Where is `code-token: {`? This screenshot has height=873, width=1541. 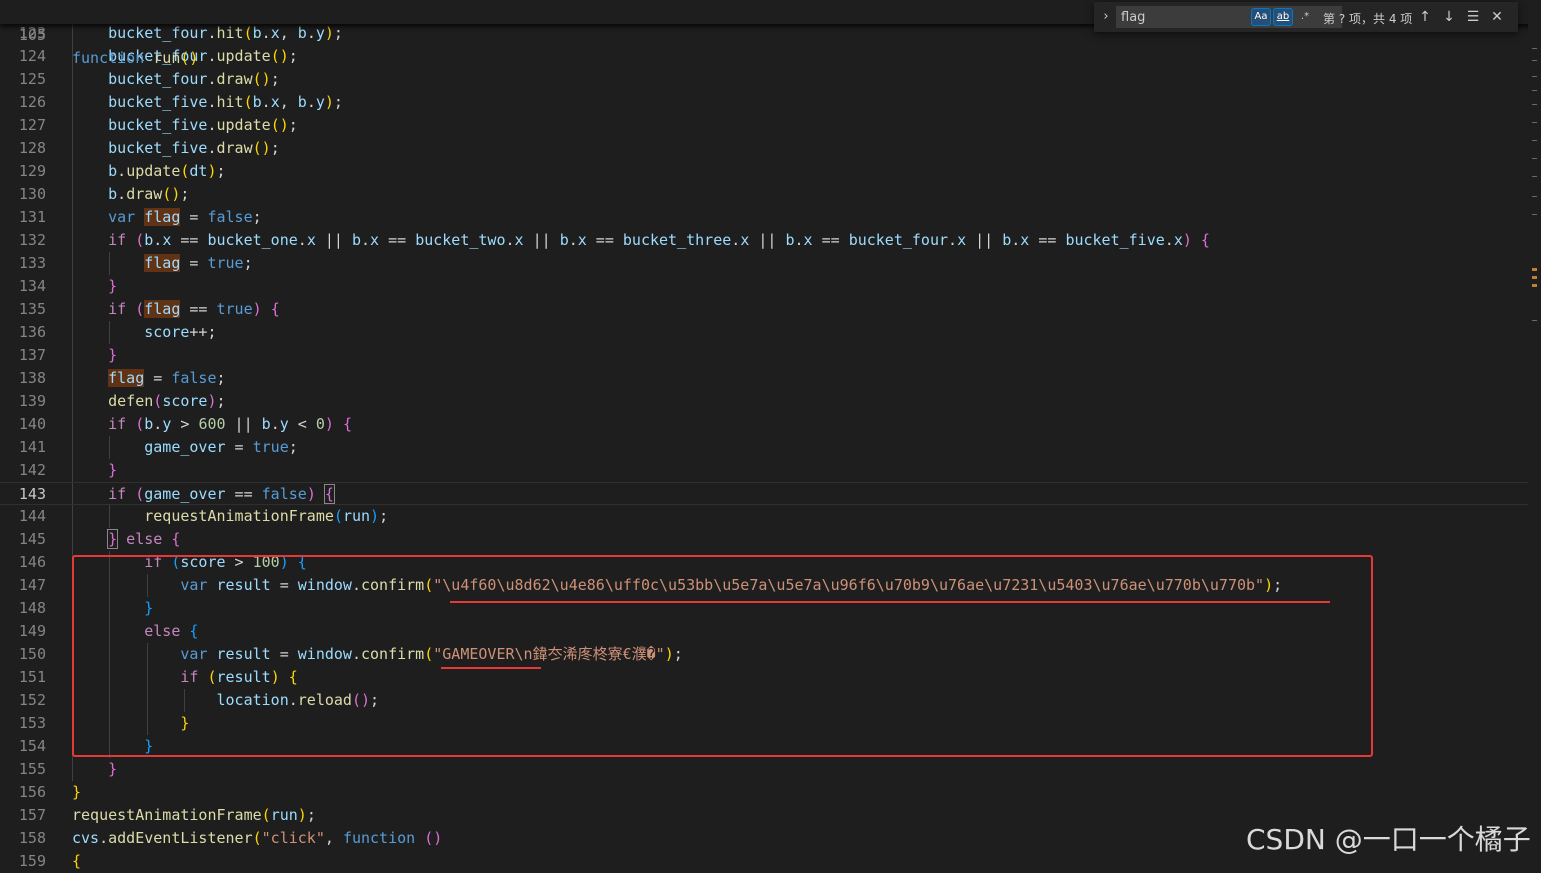 code-token: { is located at coordinates (176, 539).